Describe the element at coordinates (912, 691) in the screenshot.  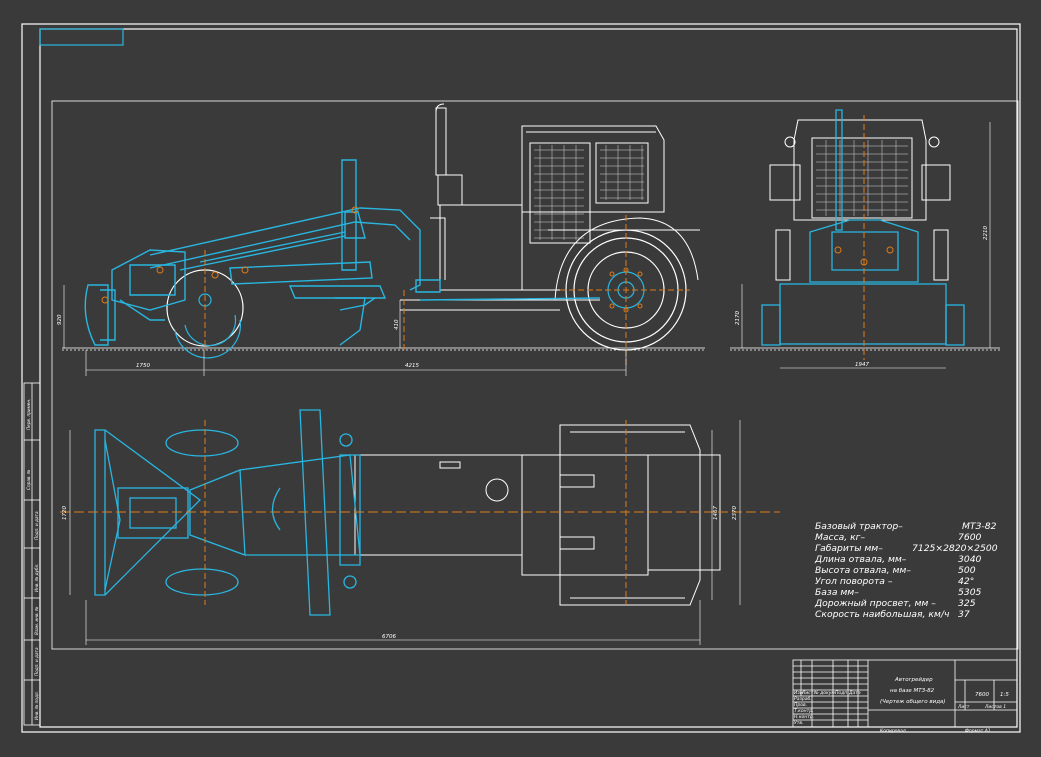
I see `title-line-2: на базе МТЗ-82` at that location.